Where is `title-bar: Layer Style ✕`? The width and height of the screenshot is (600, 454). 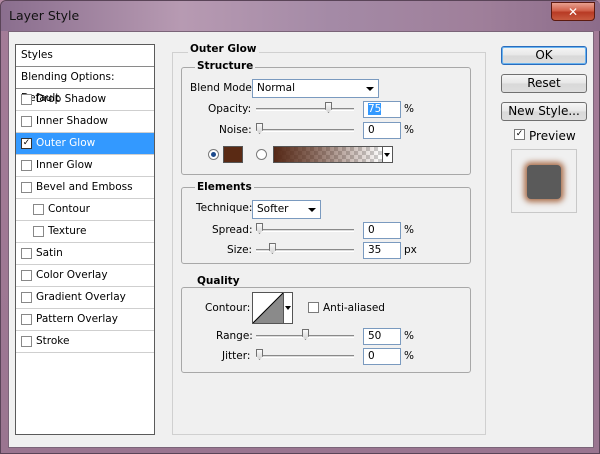
title-bar: Layer Style ✕ is located at coordinates (300, 16).